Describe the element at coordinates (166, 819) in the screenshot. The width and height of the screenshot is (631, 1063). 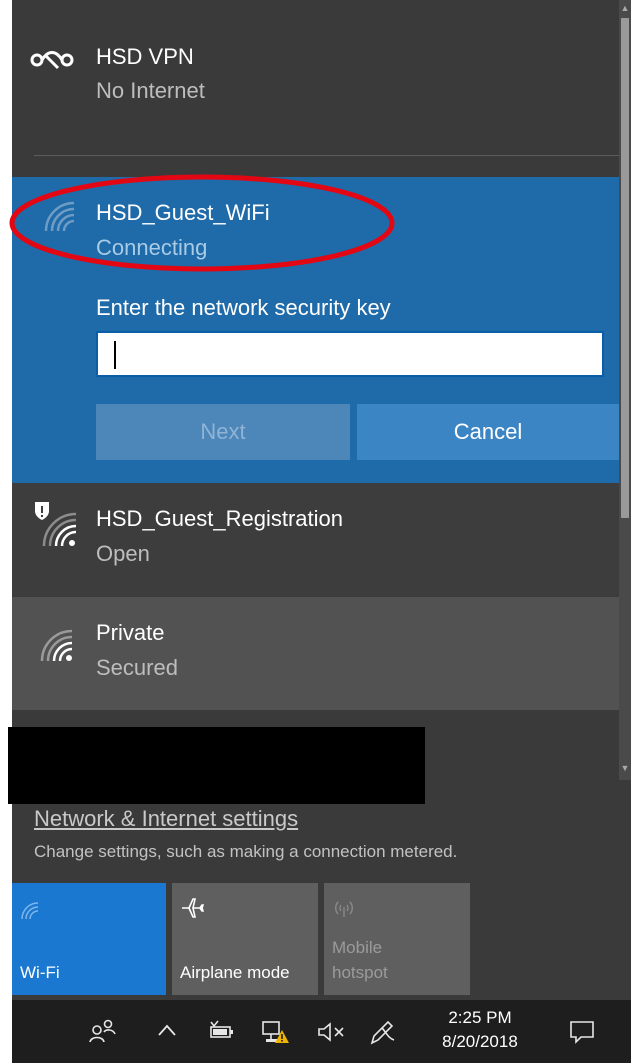
I see `network-settings-link: Network & Internet settings` at that location.